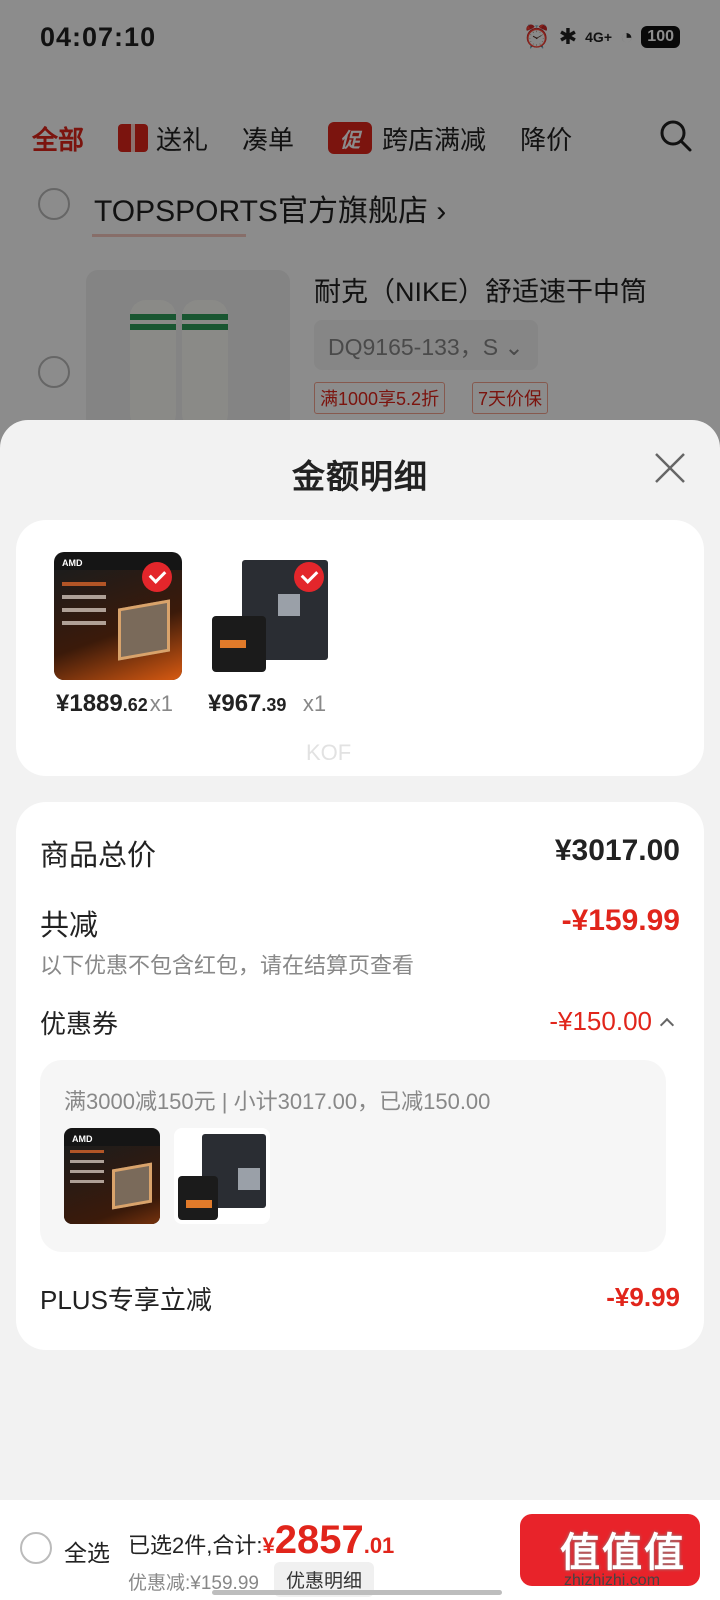 Image resolution: width=720 pixels, height=1600 pixels. I want to click on total-price-value: ¥3017.00, so click(617, 850).